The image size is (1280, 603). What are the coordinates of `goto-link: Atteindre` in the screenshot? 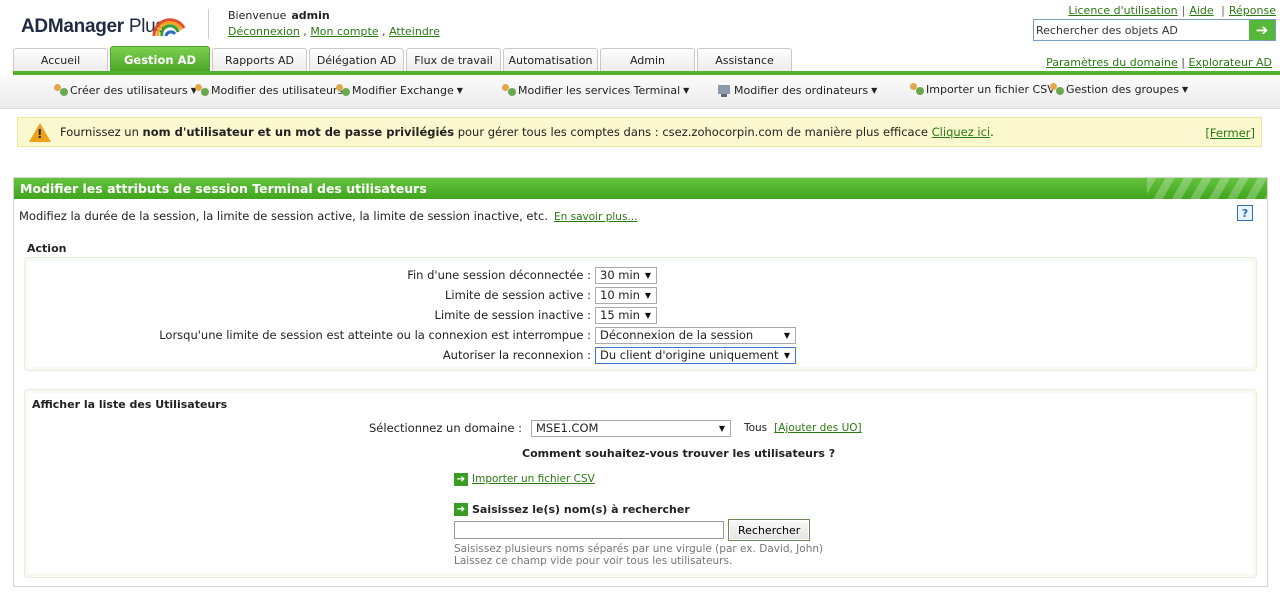 It's located at (414, 31).